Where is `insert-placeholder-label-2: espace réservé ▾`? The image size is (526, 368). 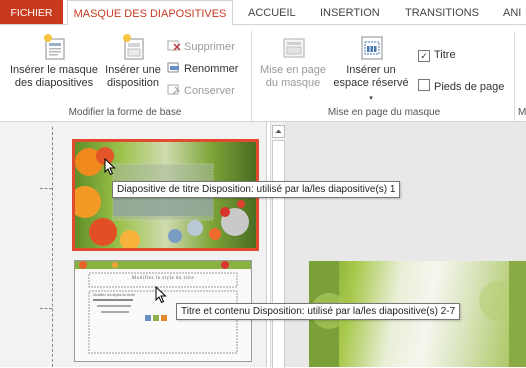 insert-placeholder-label-2: espace réservé ▾ is located at coordinates (371, 91).